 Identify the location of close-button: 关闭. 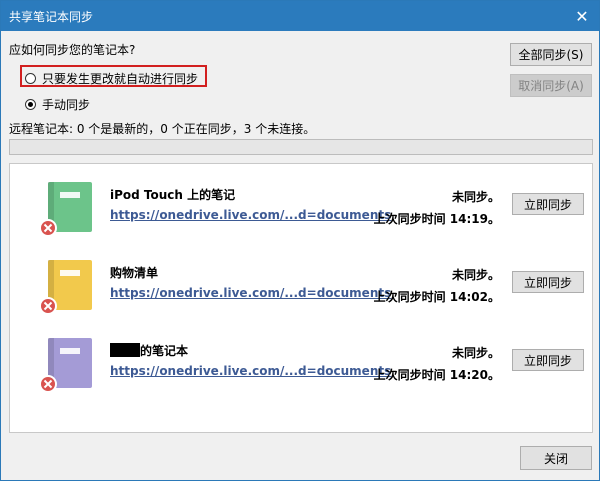
(556, 458).